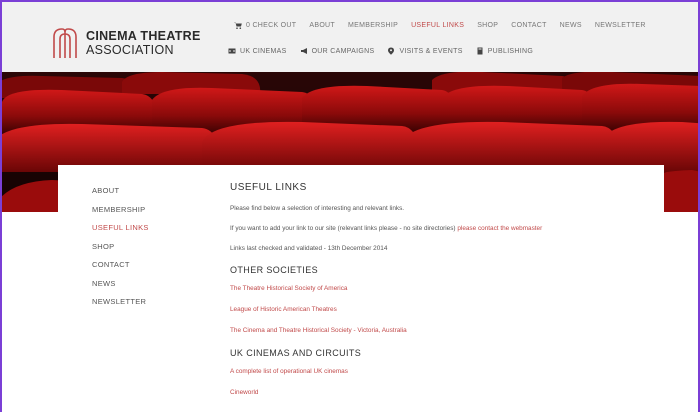 This screenshot has width=700, height=412. What do you see at coordinates (120, 210) in the screenshot?
I see `sidebar-item-membership: MEMBERSHIP` at bounding box center [120, 210].